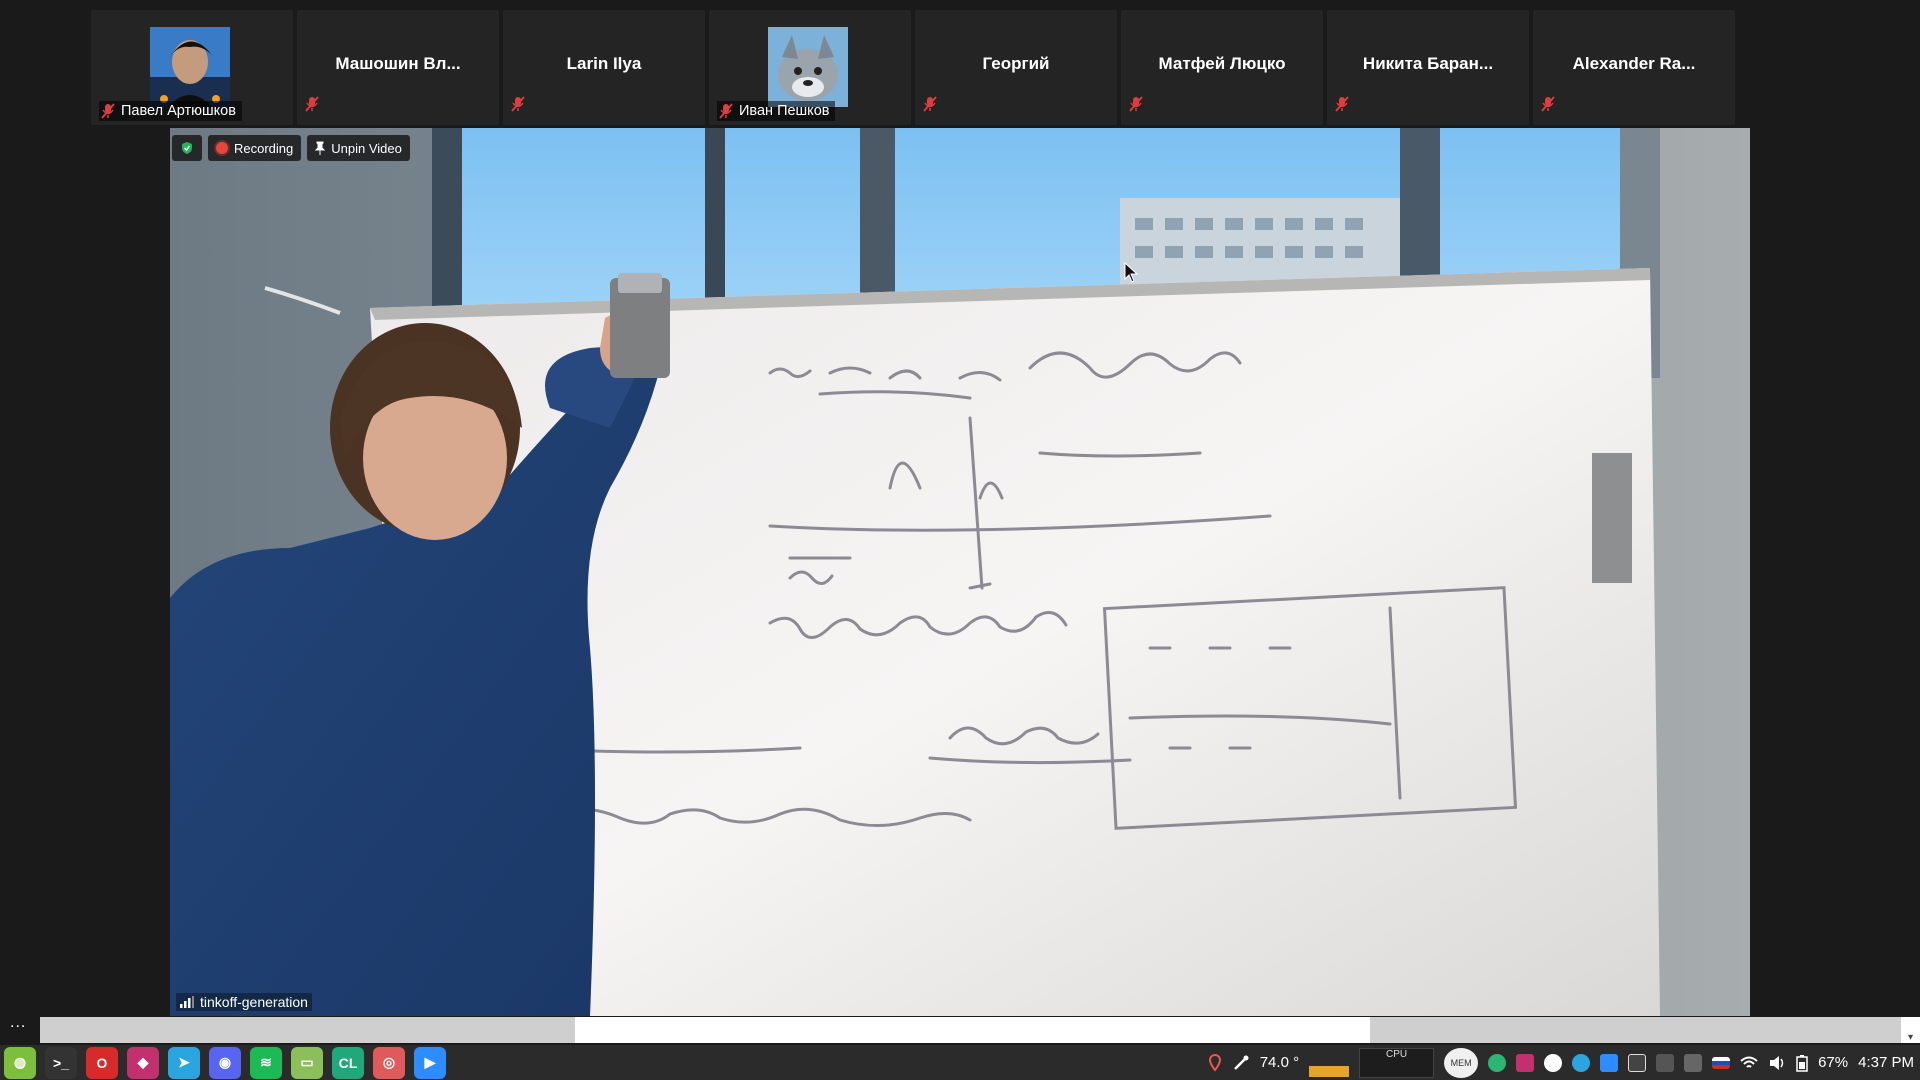  I want to click on signal-strength-icon, so click(187, 1002).